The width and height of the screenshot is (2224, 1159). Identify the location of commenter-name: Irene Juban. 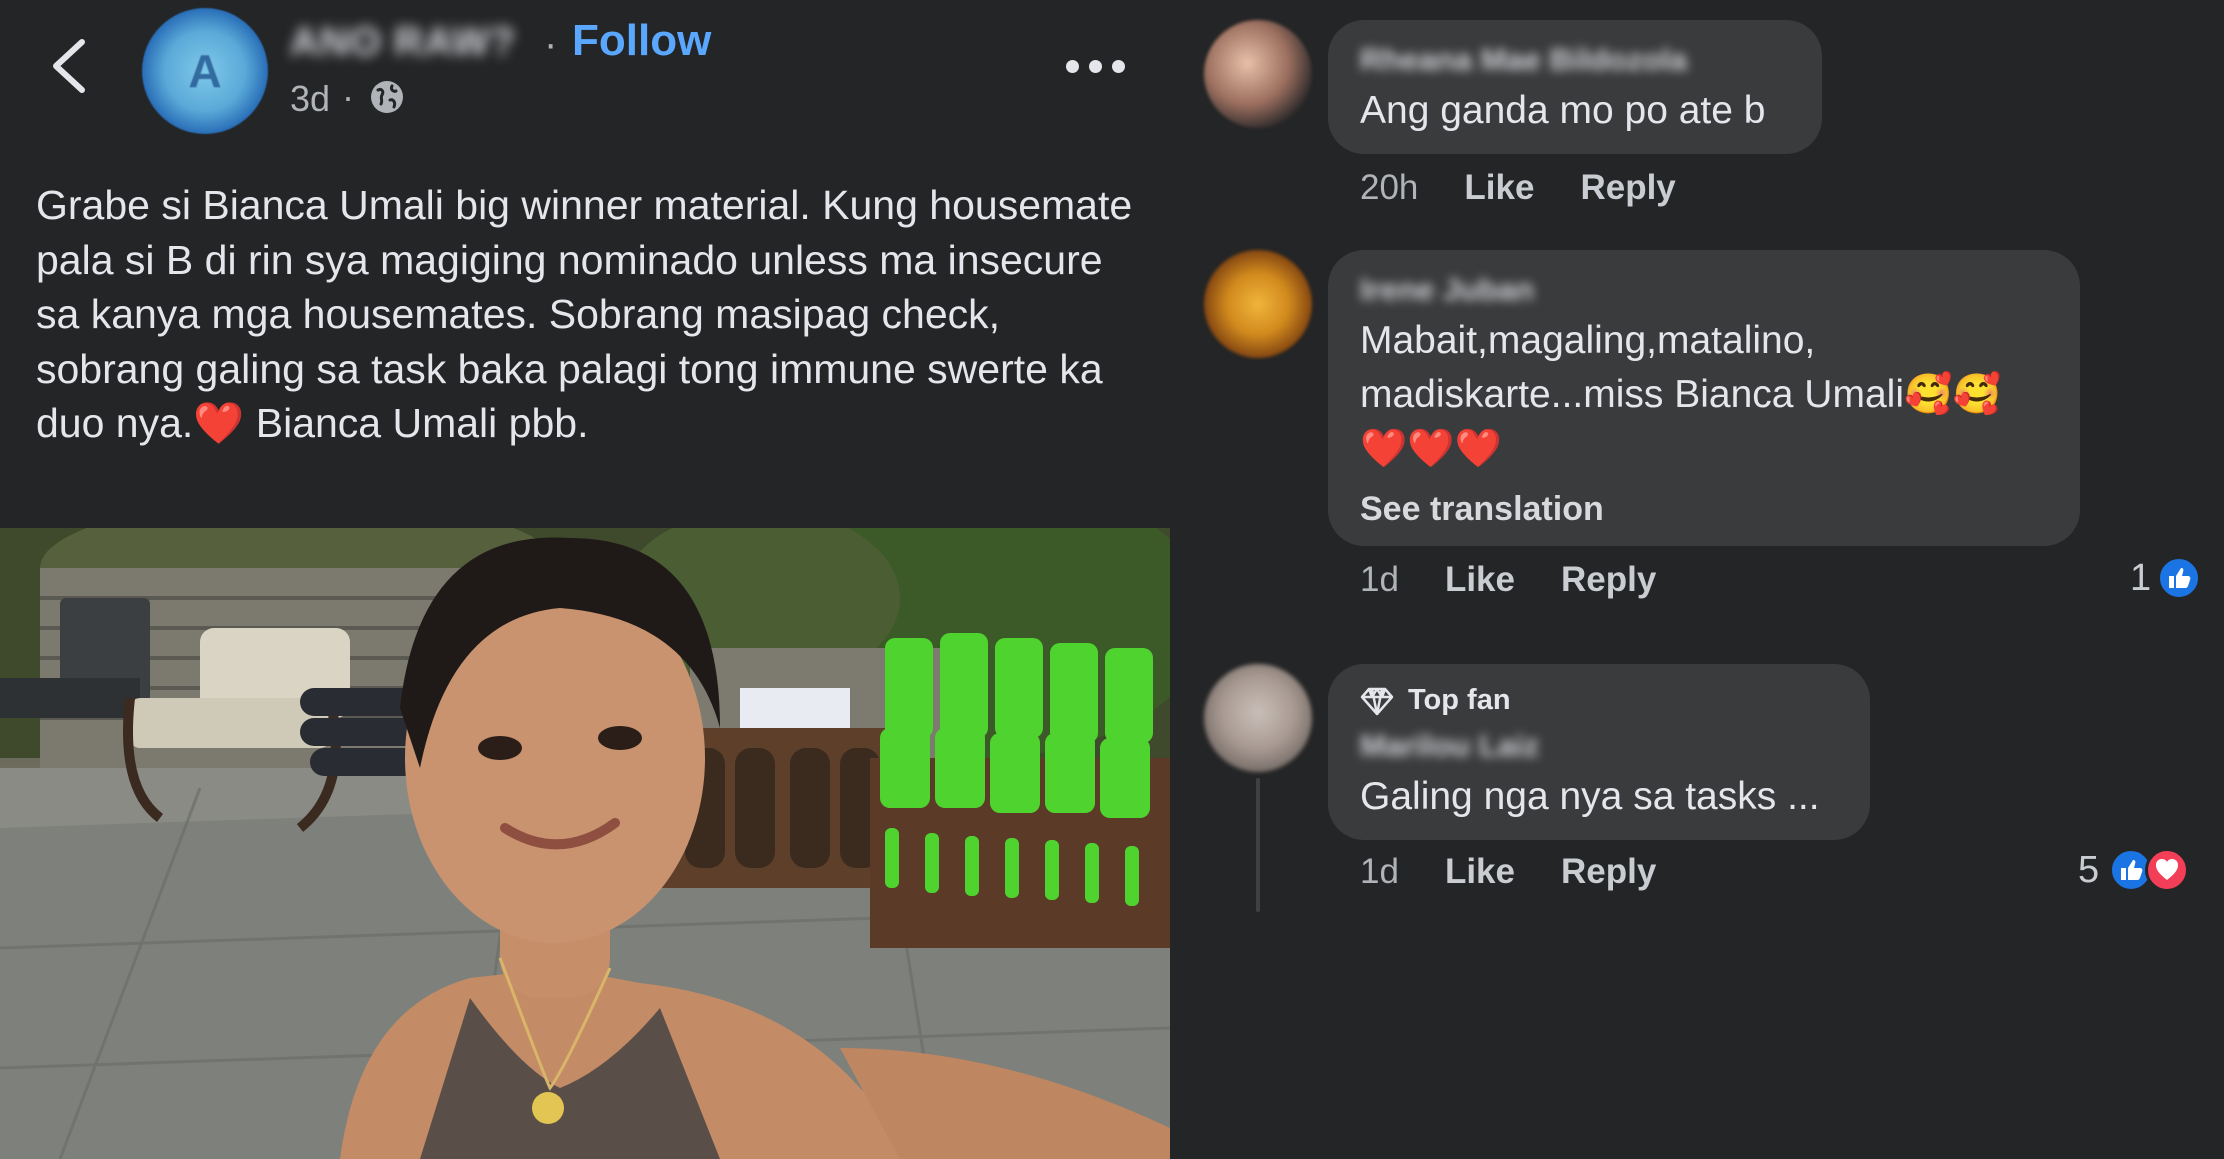
(1447, 290).